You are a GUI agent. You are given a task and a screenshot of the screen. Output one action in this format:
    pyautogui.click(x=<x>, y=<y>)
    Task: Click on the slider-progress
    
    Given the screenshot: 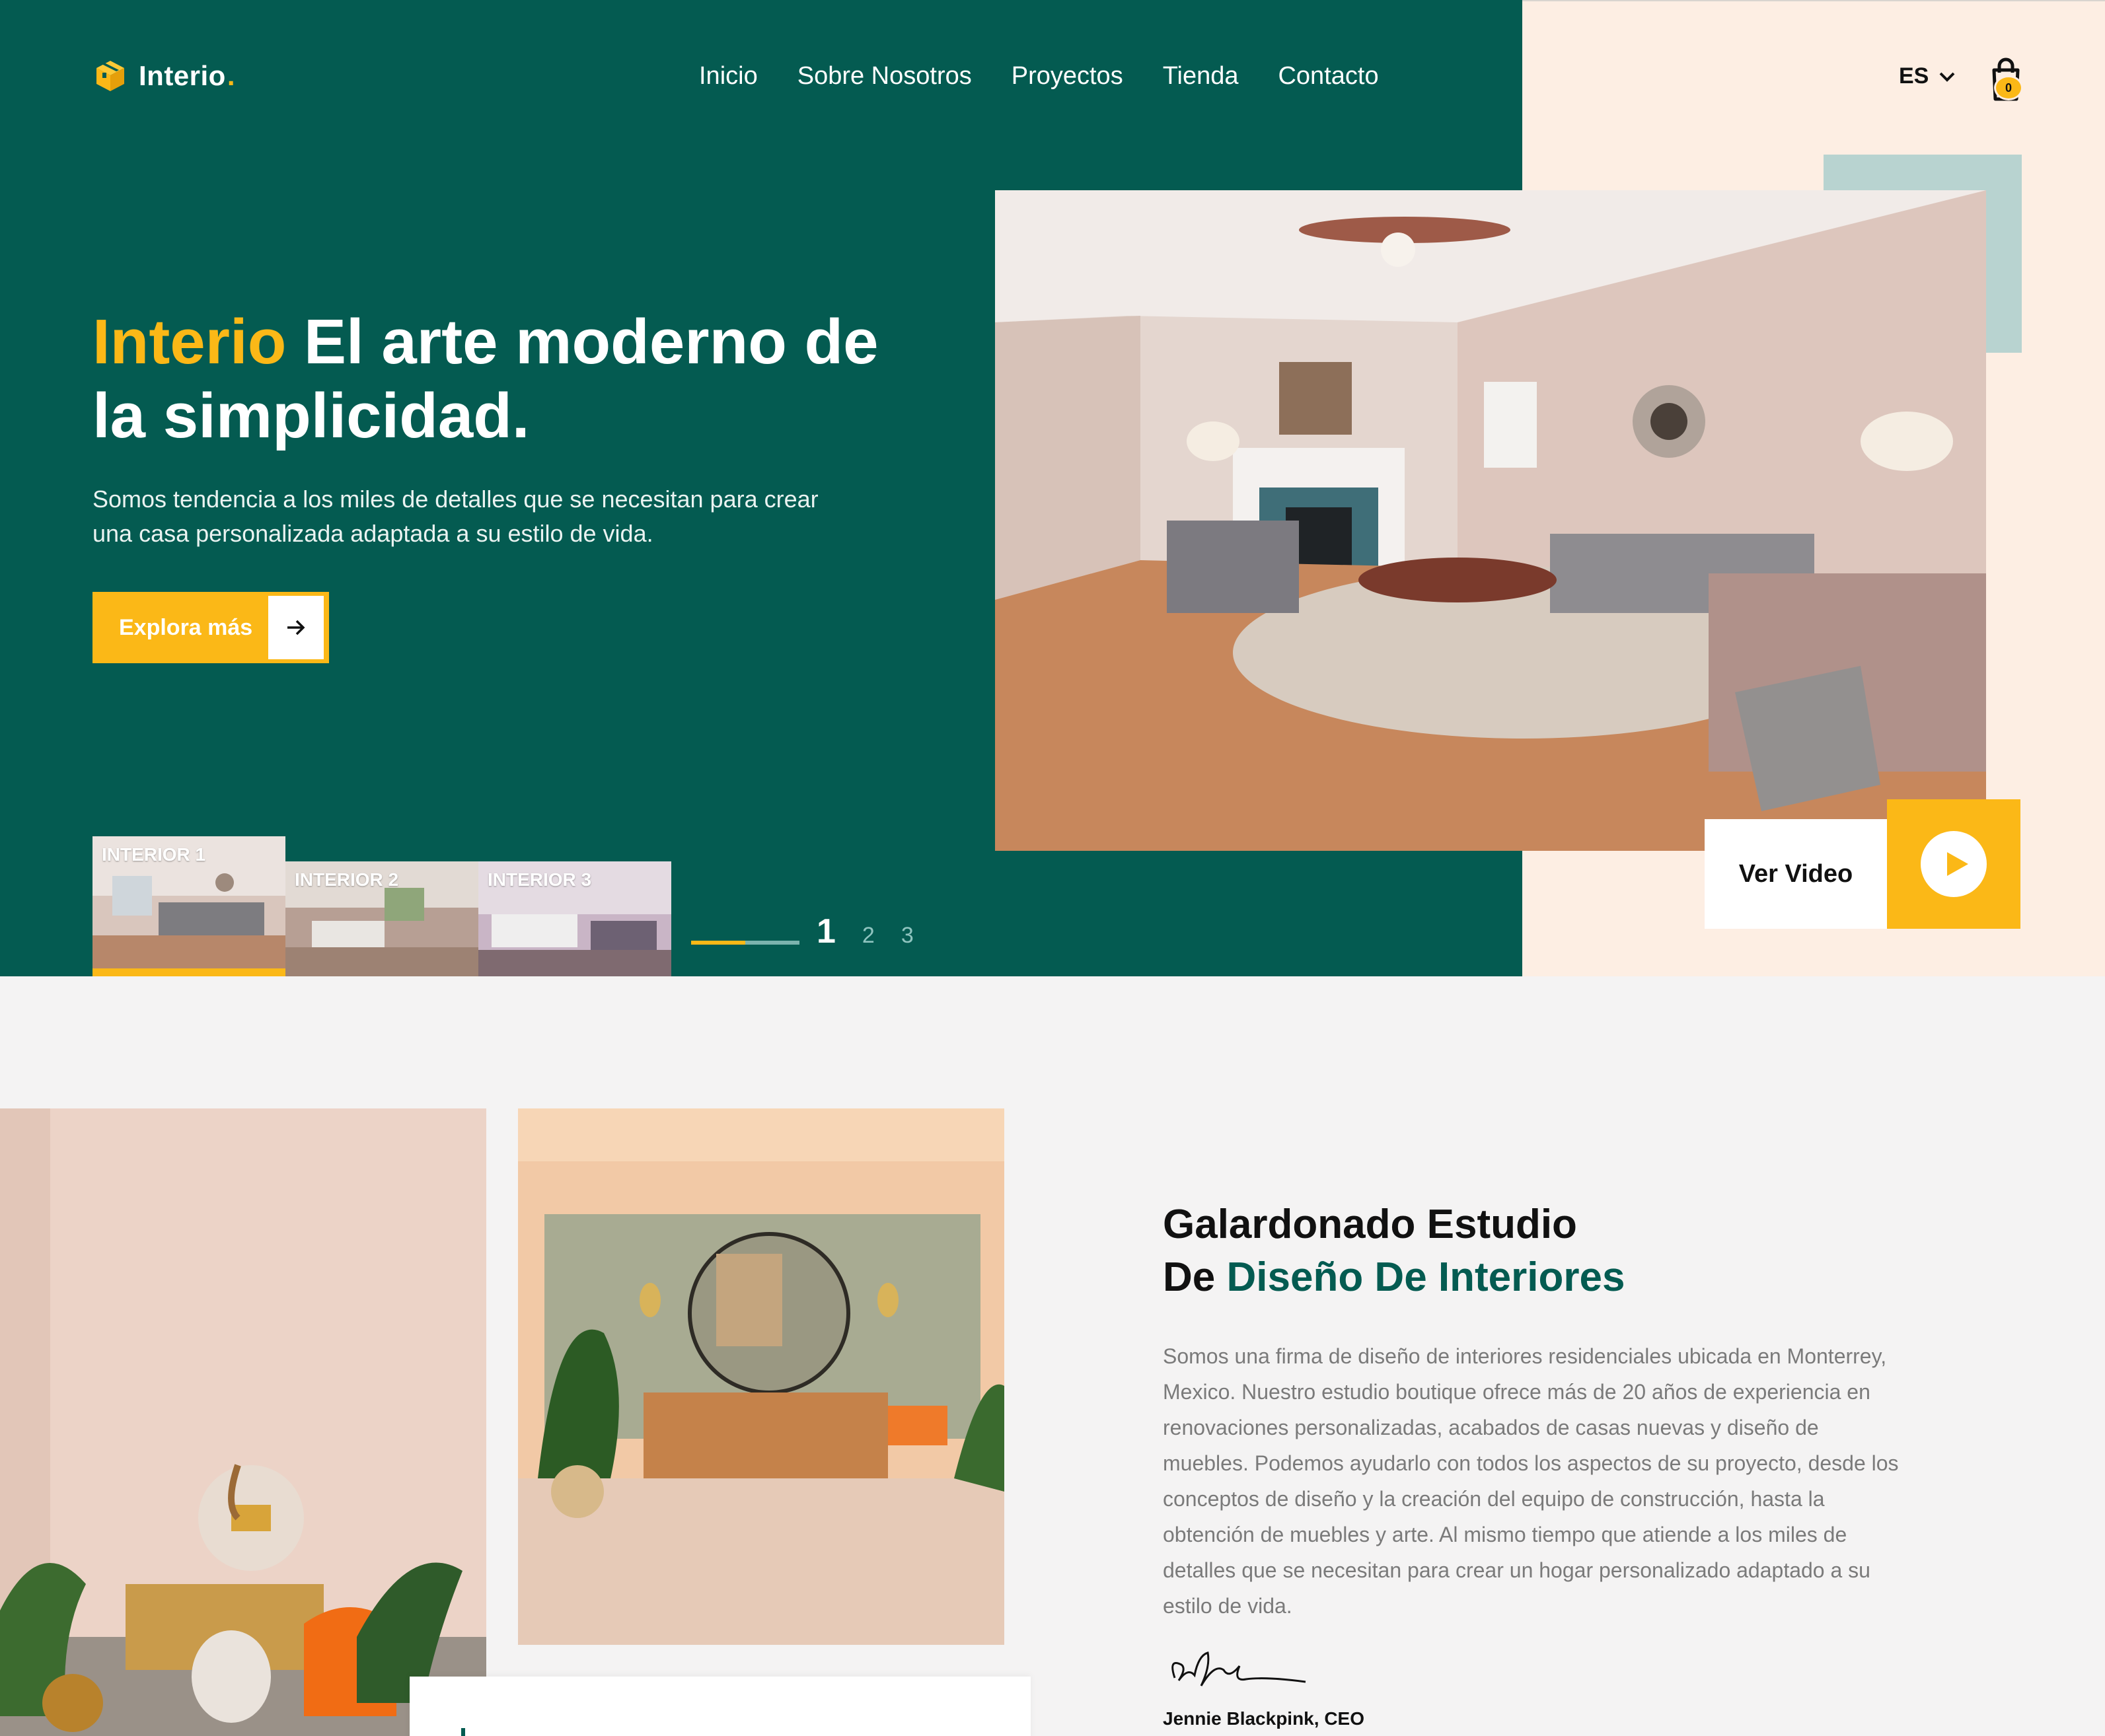 What is the action you would take?
    pyautogui.click(x=745, y=943)
    